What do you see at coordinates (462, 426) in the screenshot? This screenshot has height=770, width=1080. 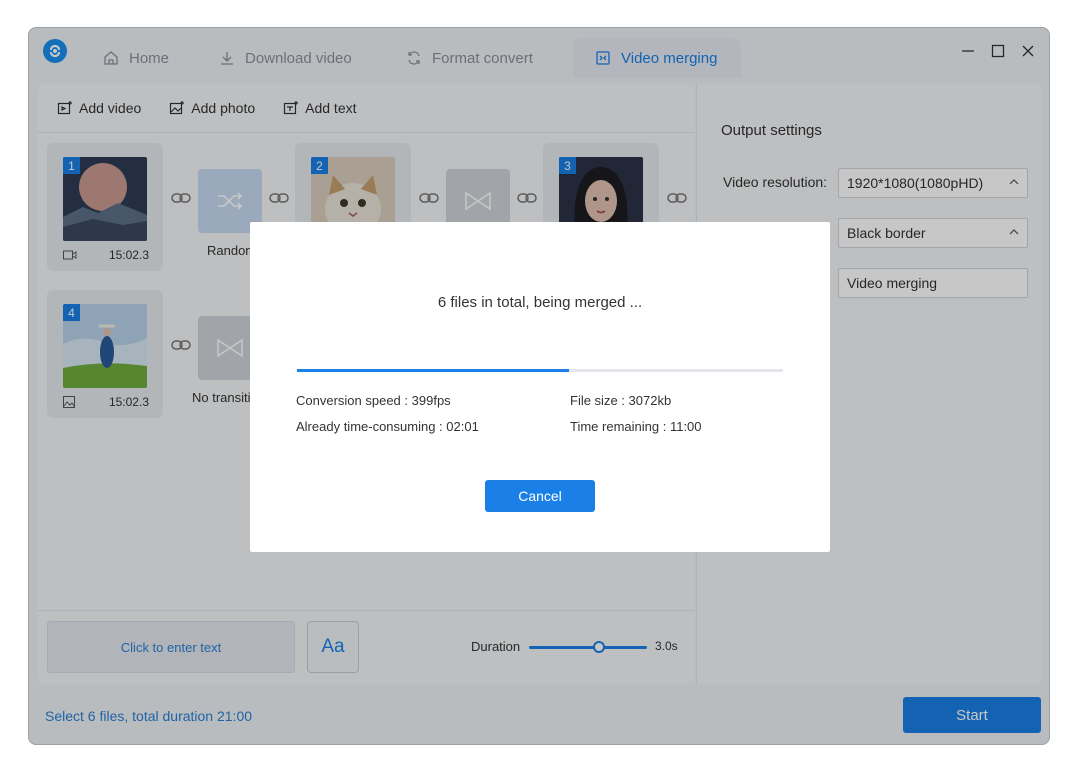 I see `elapsed-time-value: 02:01` at bounding box center [462, 426].